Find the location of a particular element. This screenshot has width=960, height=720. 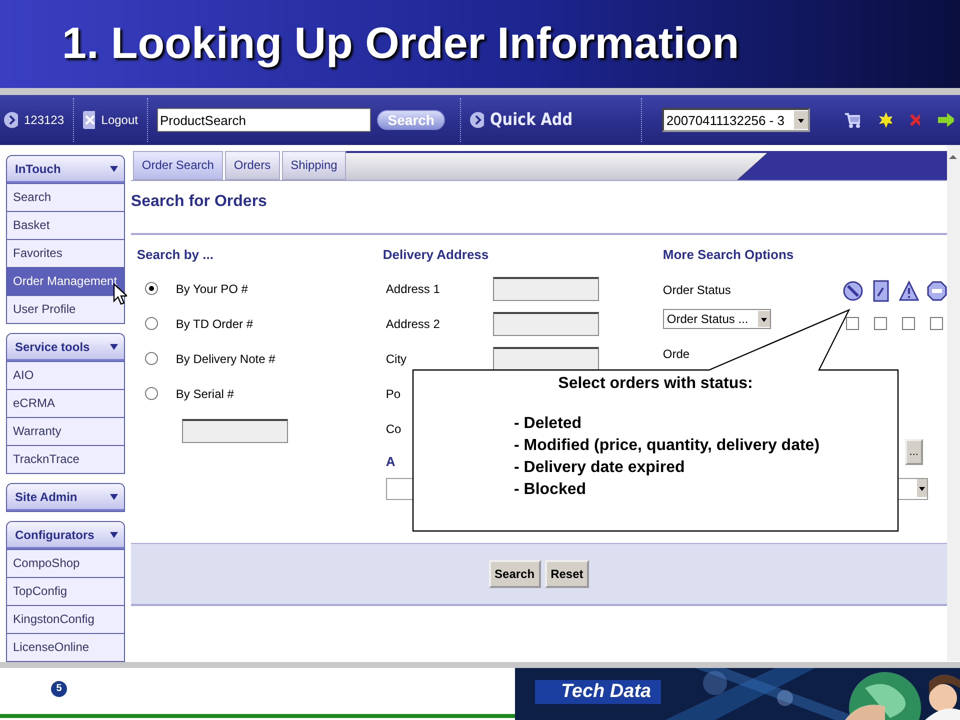

field-label: Order Status is located at coordinates (697, 290).